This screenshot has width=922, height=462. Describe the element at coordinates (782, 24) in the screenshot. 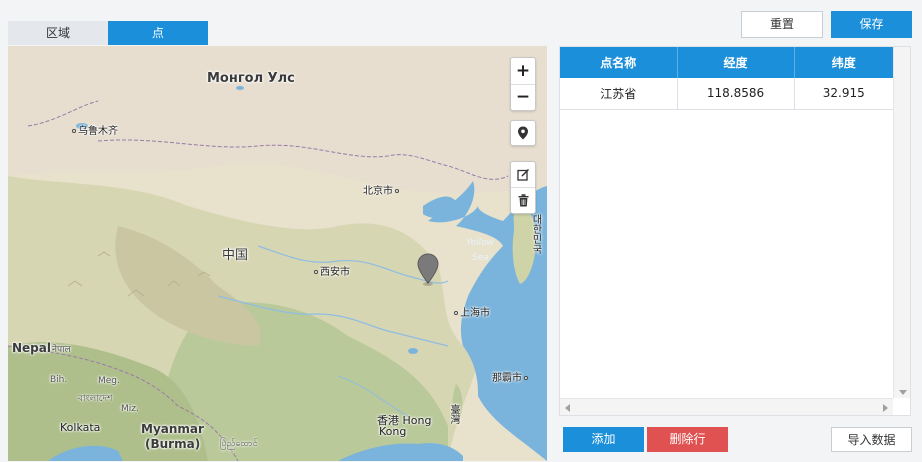

I see `reset-button: 重置` at that location.